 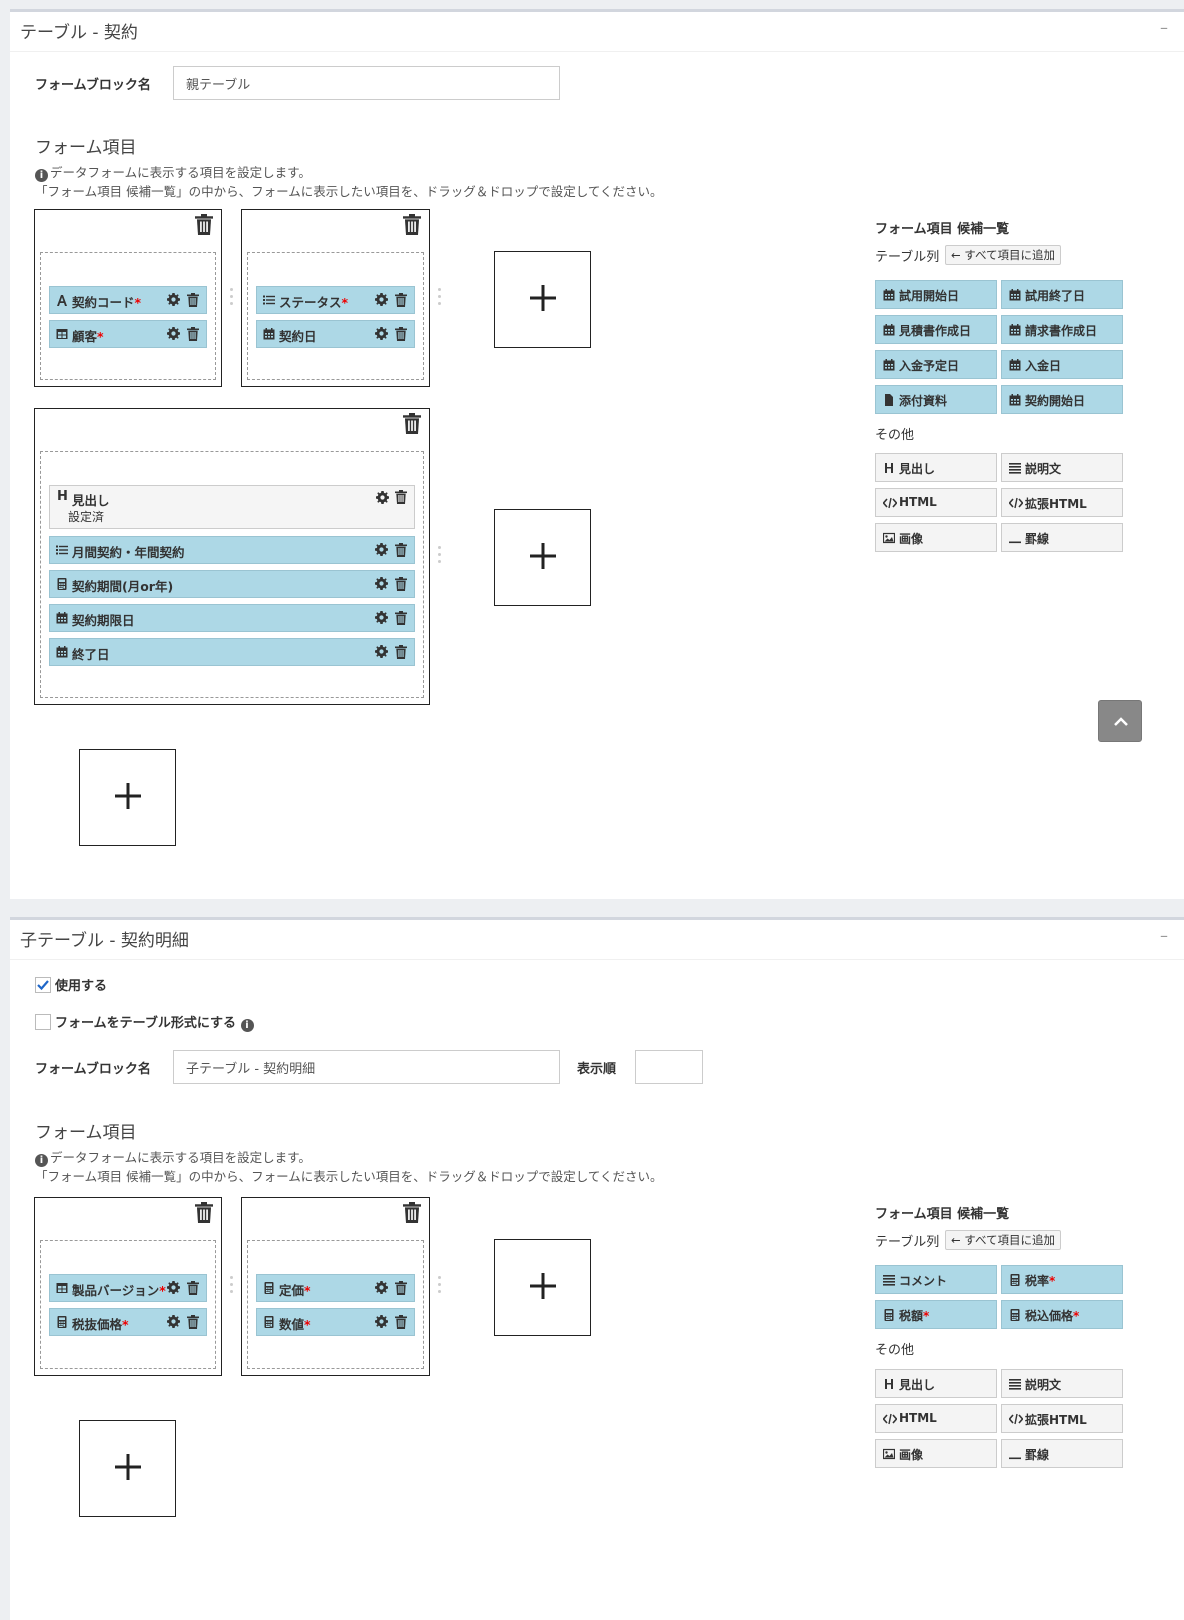 I want to click on candidate-item: コメント, so click(x=936, y=1279).